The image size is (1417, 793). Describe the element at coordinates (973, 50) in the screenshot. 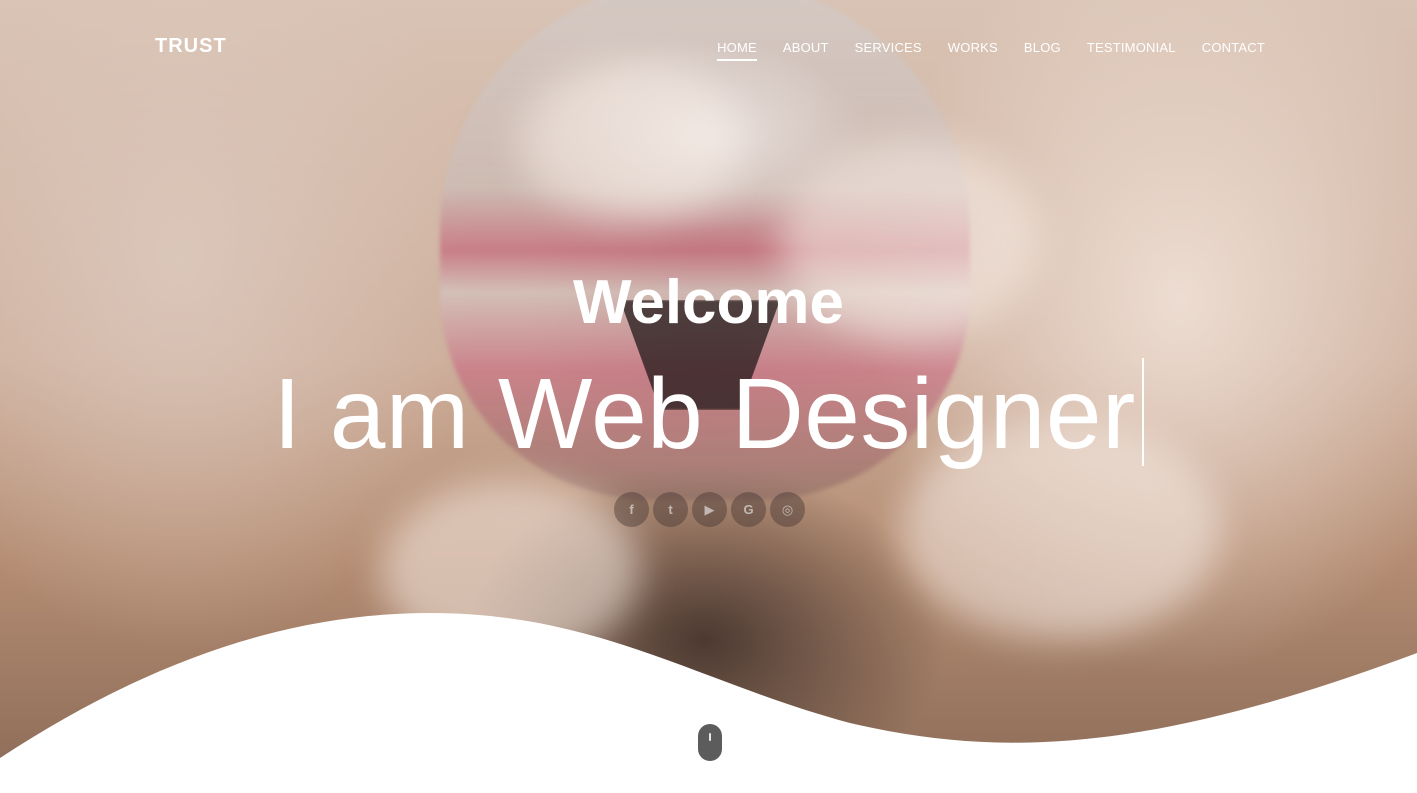

I see `nav-item-works: WORKS` at that location.